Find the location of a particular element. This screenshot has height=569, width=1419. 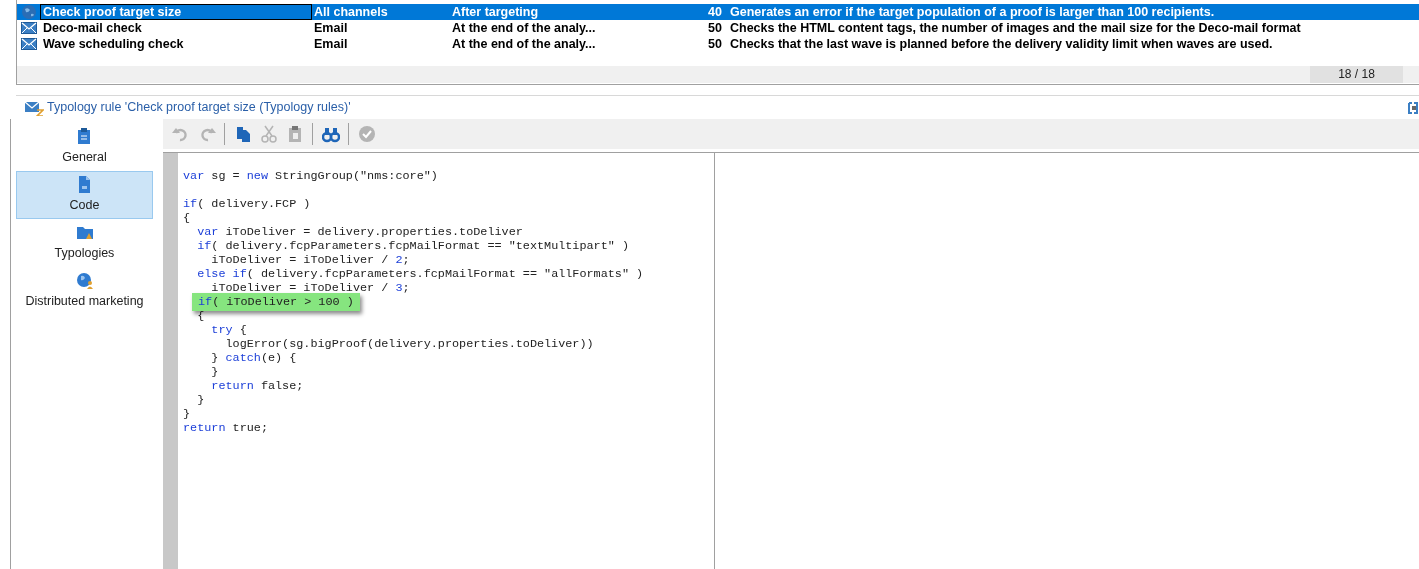

list-row: Wave scheduling check Email At the end of the analy... 50 Checks that the last wave is planned before the delivery validity limit when waves are used. is located at coordinates (718, 44).